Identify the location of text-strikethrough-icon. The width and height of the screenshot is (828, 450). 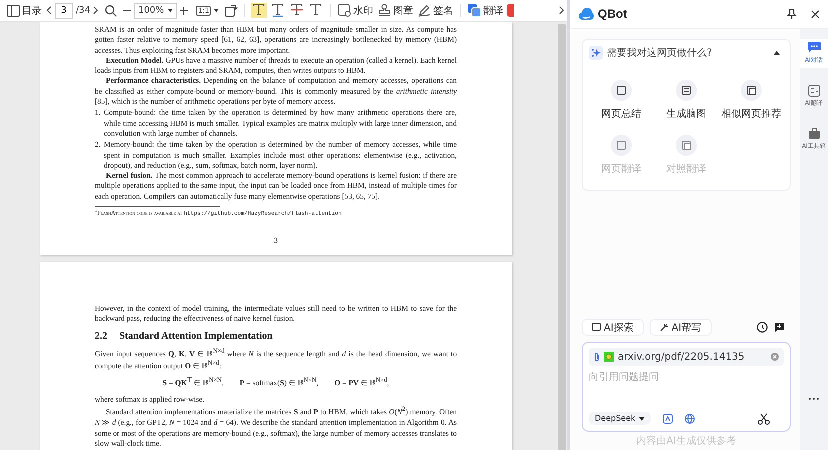
(297, 10).